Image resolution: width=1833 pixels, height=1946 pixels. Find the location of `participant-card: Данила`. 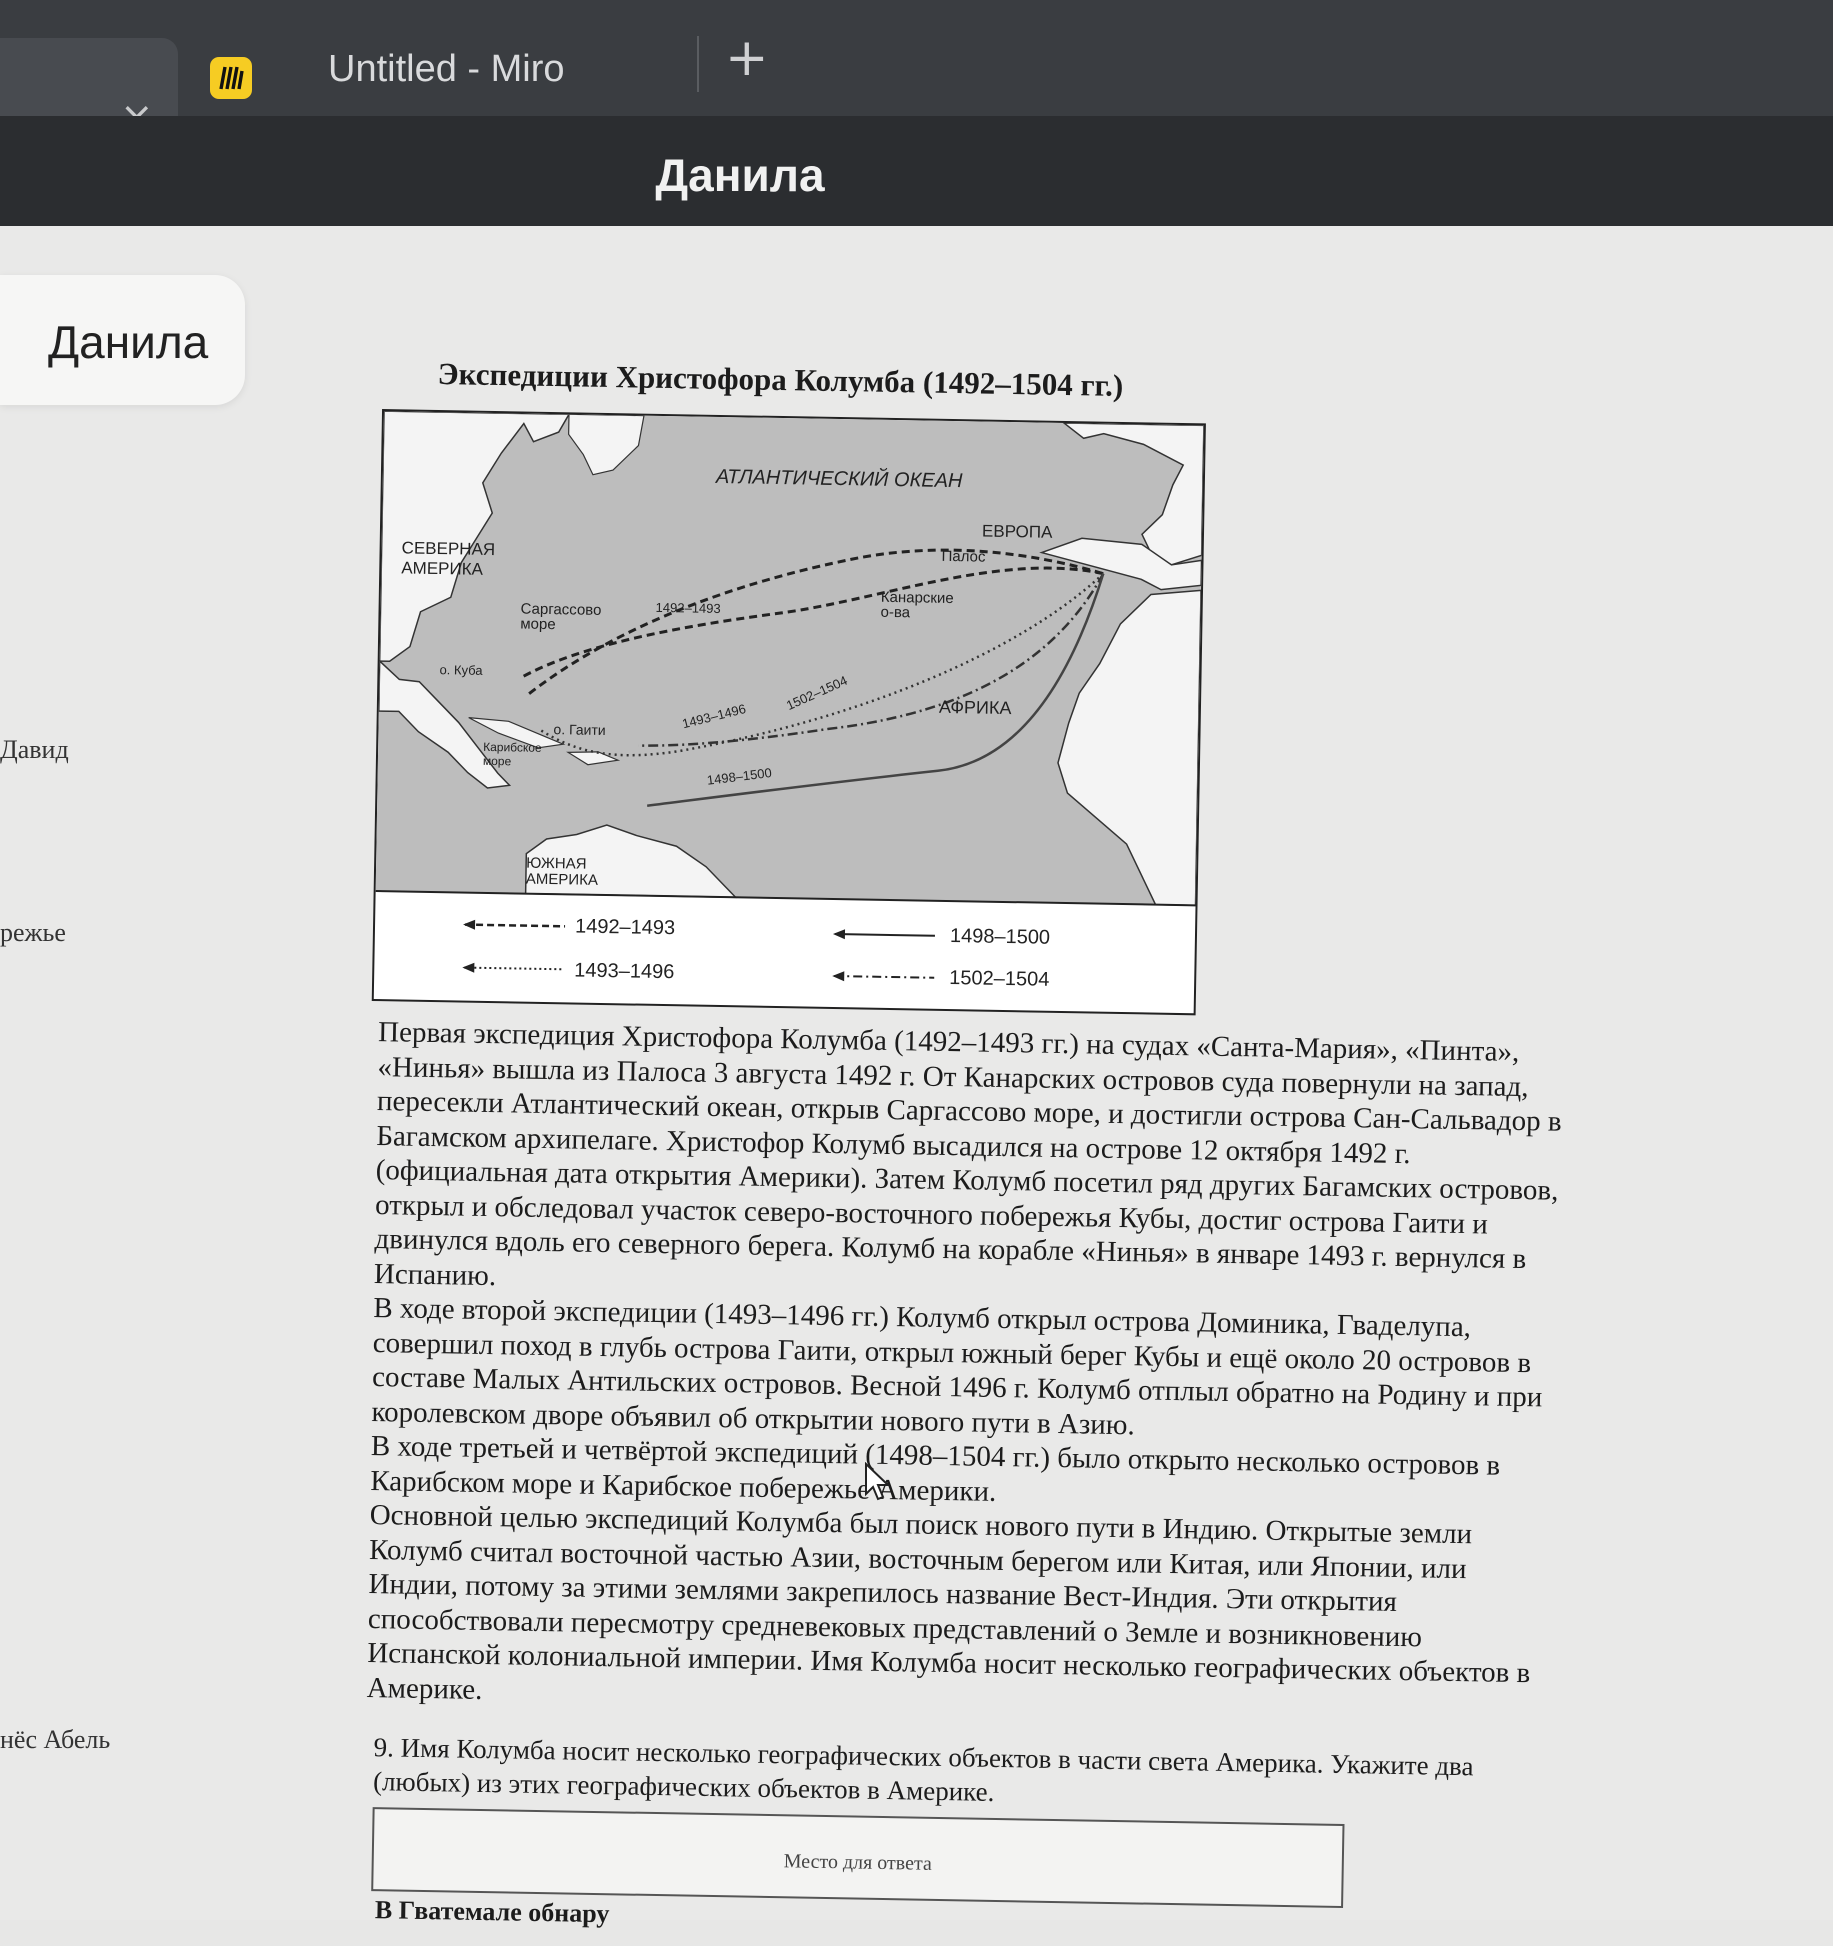

participant-card: Данила is located at coordinates (122, 340).